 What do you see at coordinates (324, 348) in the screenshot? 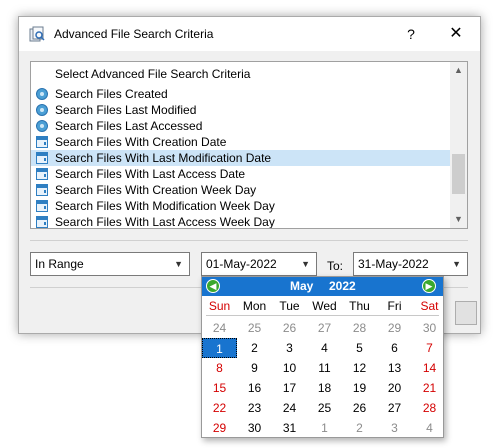
I see `calendar-day: 4` at bounding box center [324, 348].